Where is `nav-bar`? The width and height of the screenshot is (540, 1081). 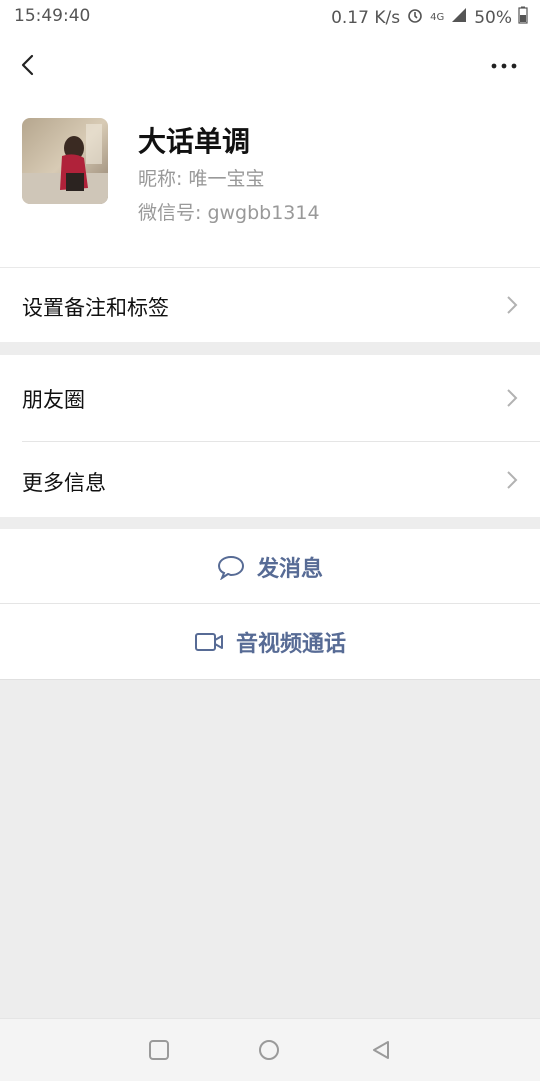
nav-bar is located at coordinates (270, 66).